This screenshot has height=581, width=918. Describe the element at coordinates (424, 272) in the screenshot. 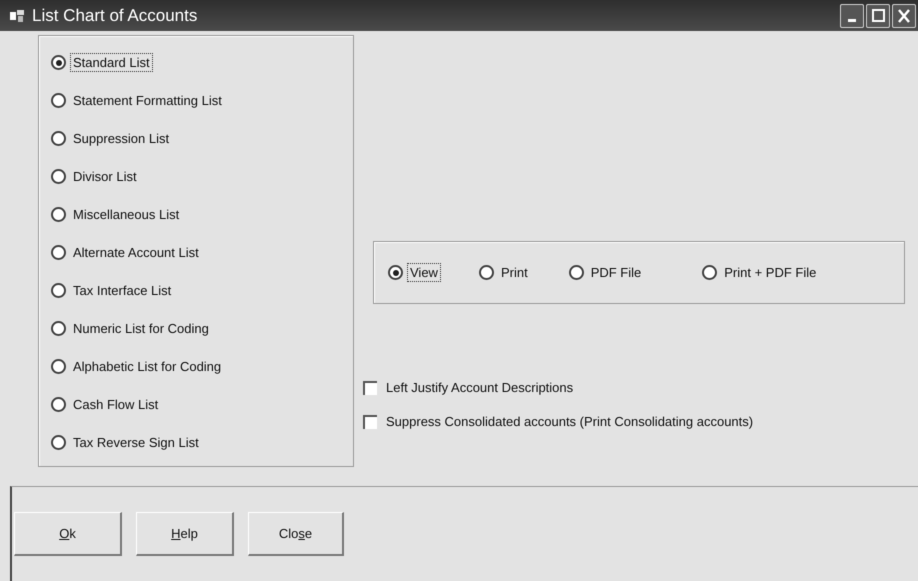

I see `radio-label: View` at that location.